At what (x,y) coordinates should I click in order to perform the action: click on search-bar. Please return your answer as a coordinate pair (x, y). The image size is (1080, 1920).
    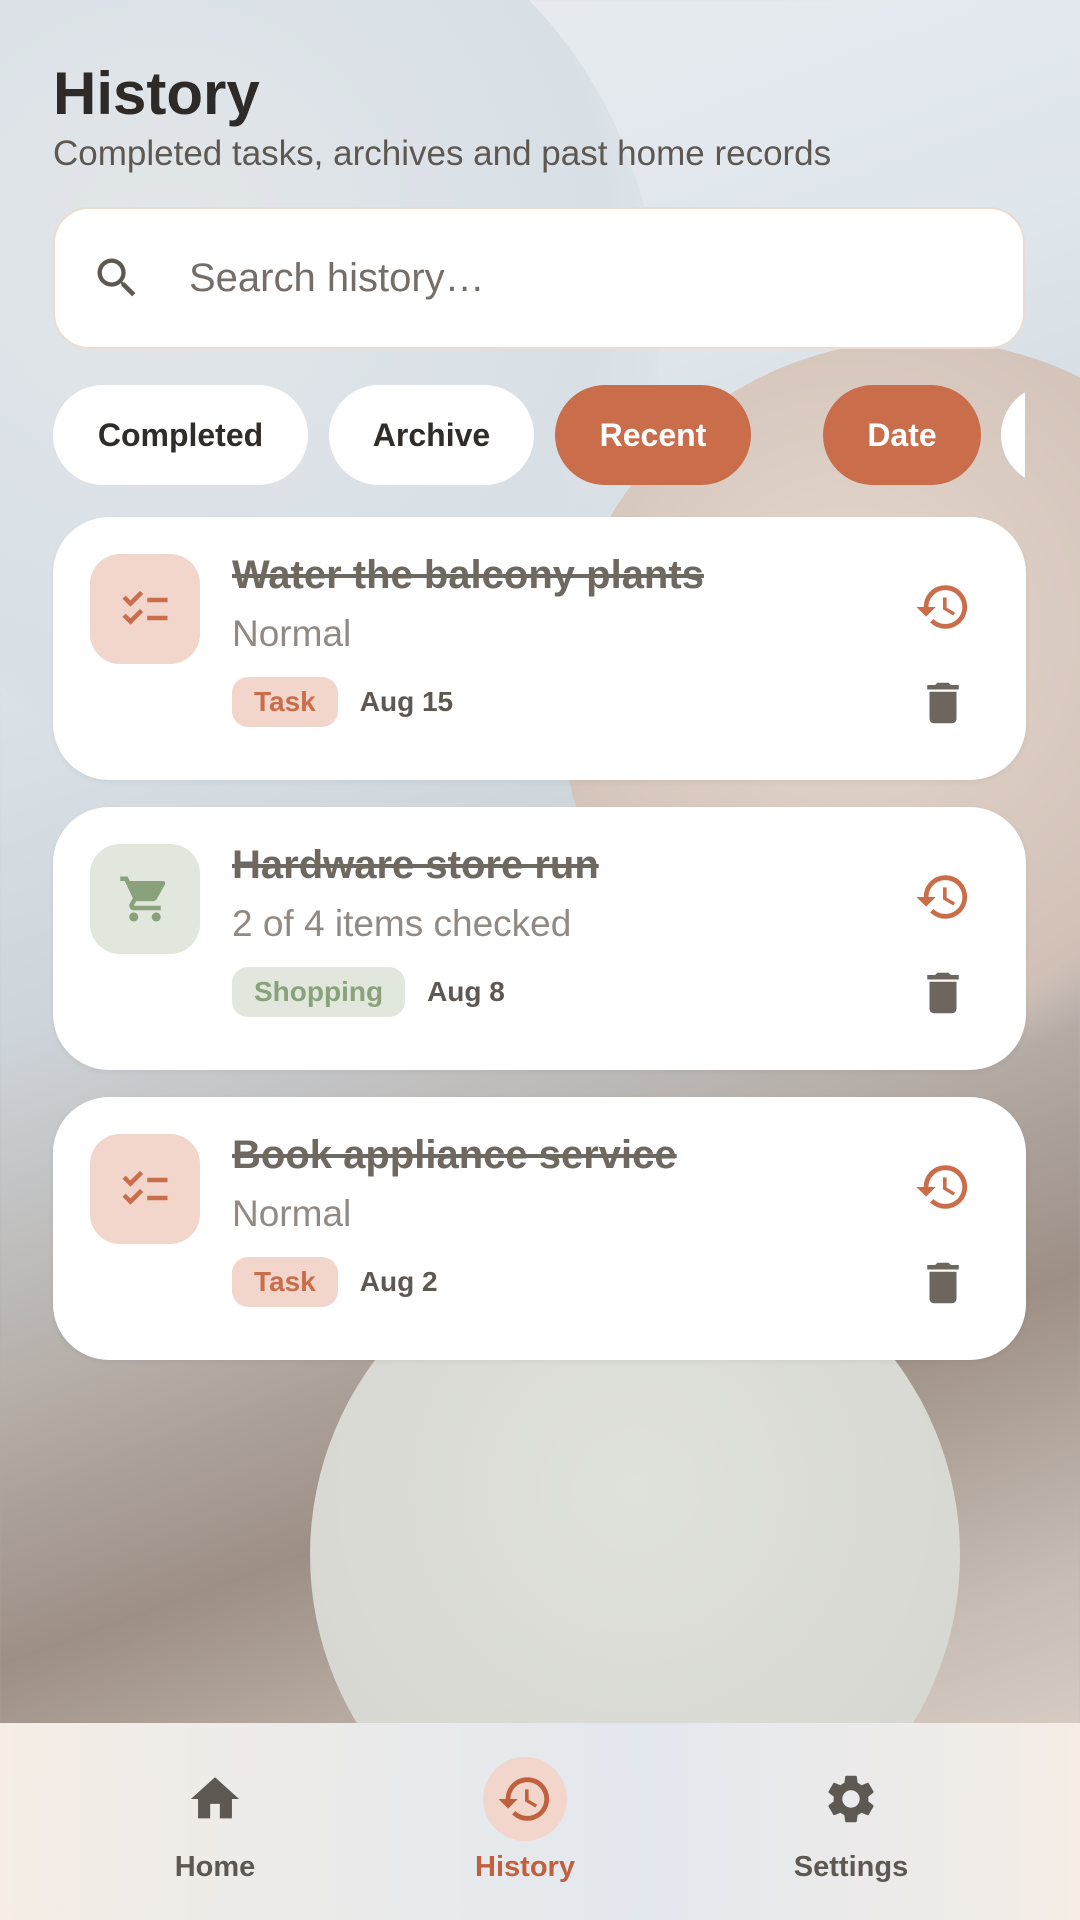
    Looking at the image, I should click on (539, 278).